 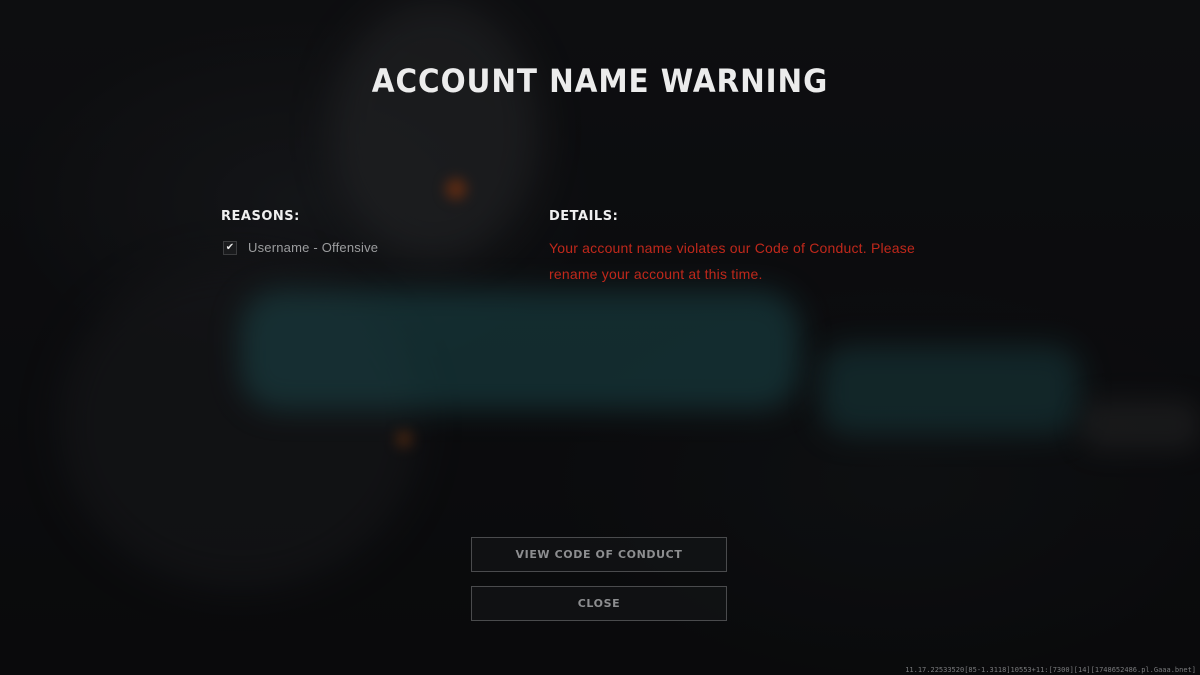 What do you see at coordinates (313, 247) in the screenshot?
I see `reason-label: Username - Offensive` at bounding box center [313, 247].